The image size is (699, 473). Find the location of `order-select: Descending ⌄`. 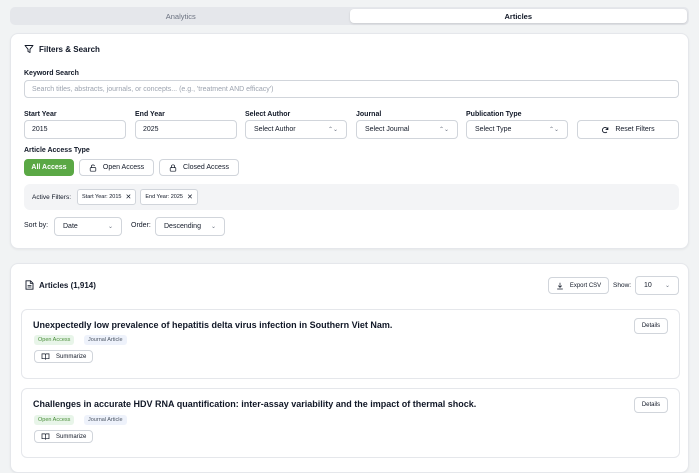

order-select: Descending ⌄ is located at coordinates (190, 226).